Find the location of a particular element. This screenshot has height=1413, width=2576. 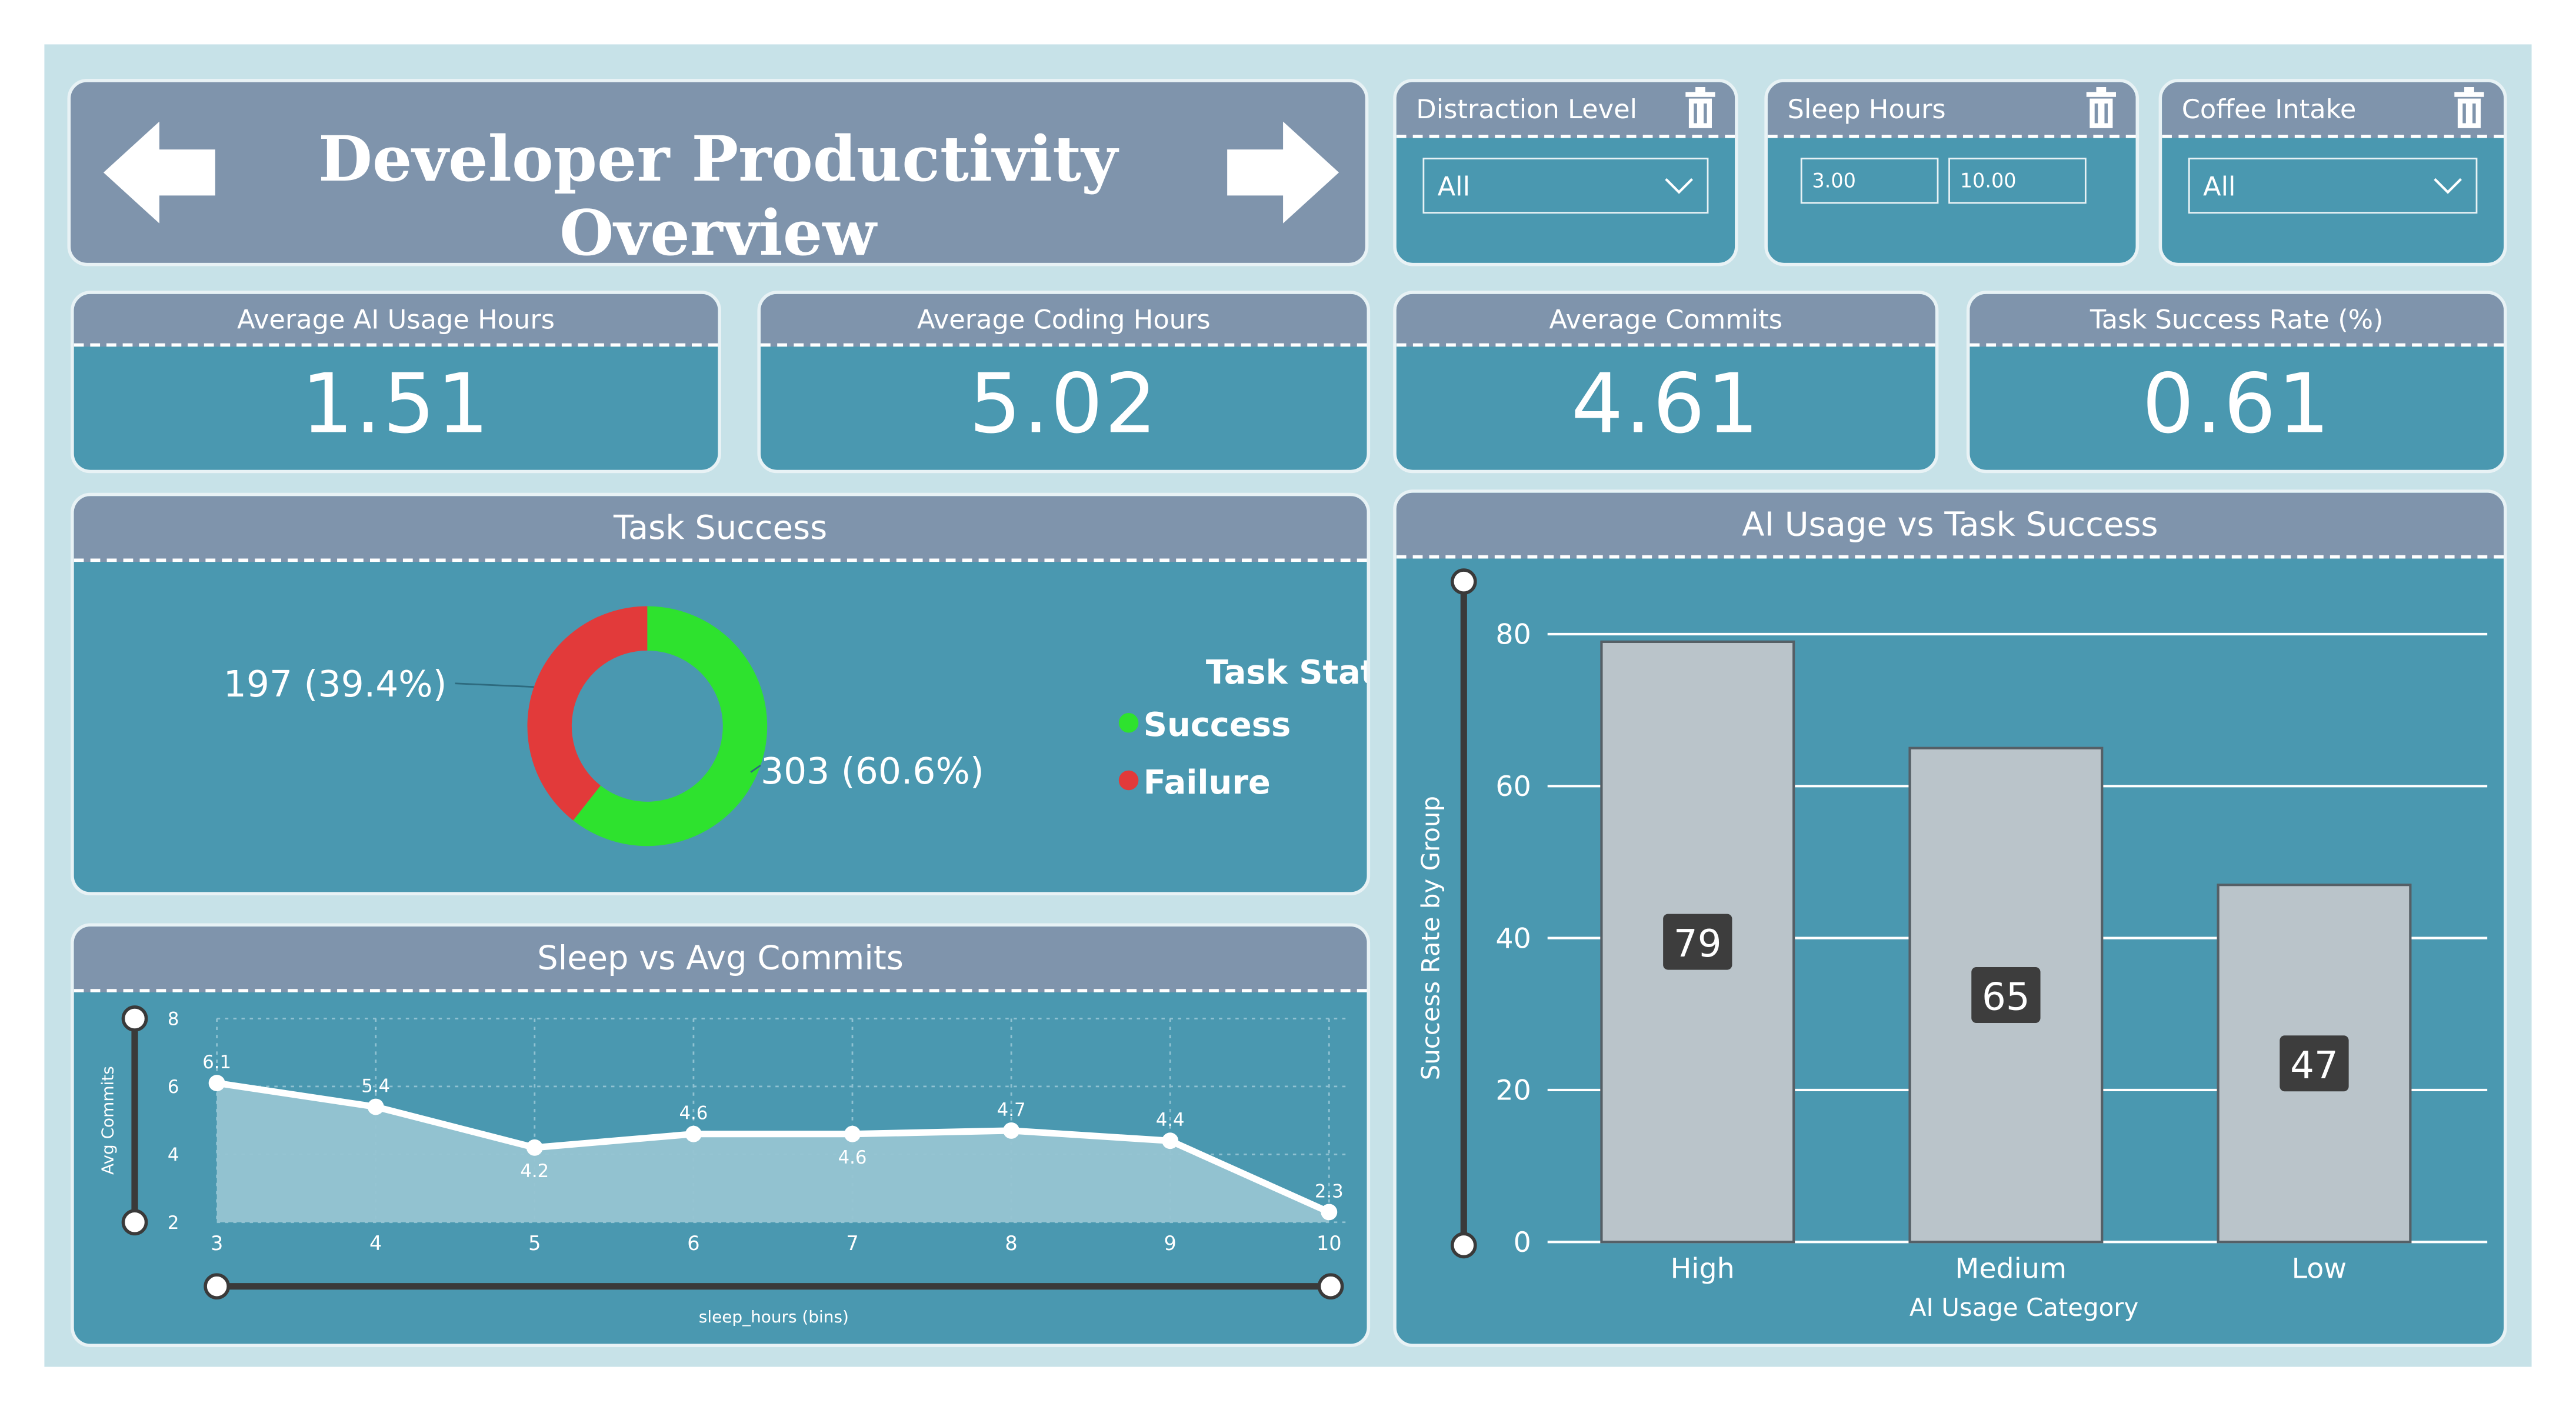

title-banner: Developer Productivity Overview is located at coordinates (718, 172).